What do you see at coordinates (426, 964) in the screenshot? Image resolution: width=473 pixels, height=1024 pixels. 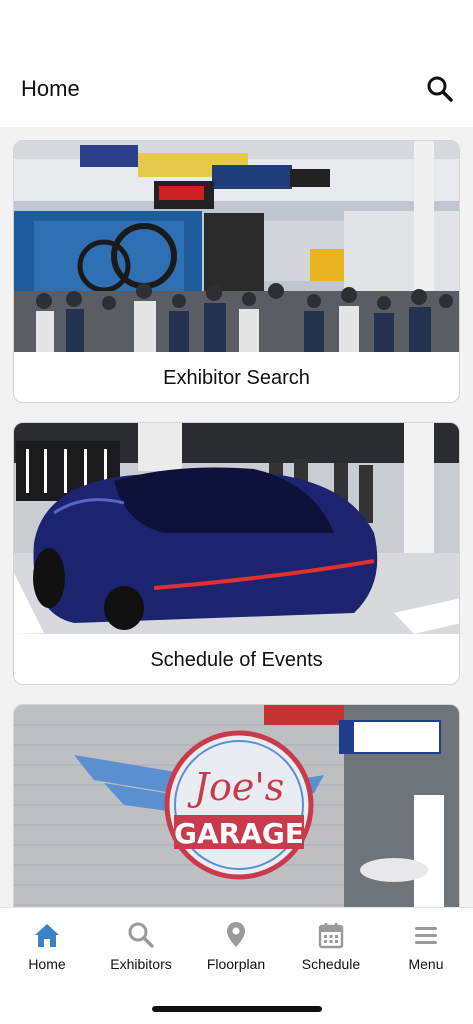 I see `tab-label: Menu` at bounding box center [426, 964].